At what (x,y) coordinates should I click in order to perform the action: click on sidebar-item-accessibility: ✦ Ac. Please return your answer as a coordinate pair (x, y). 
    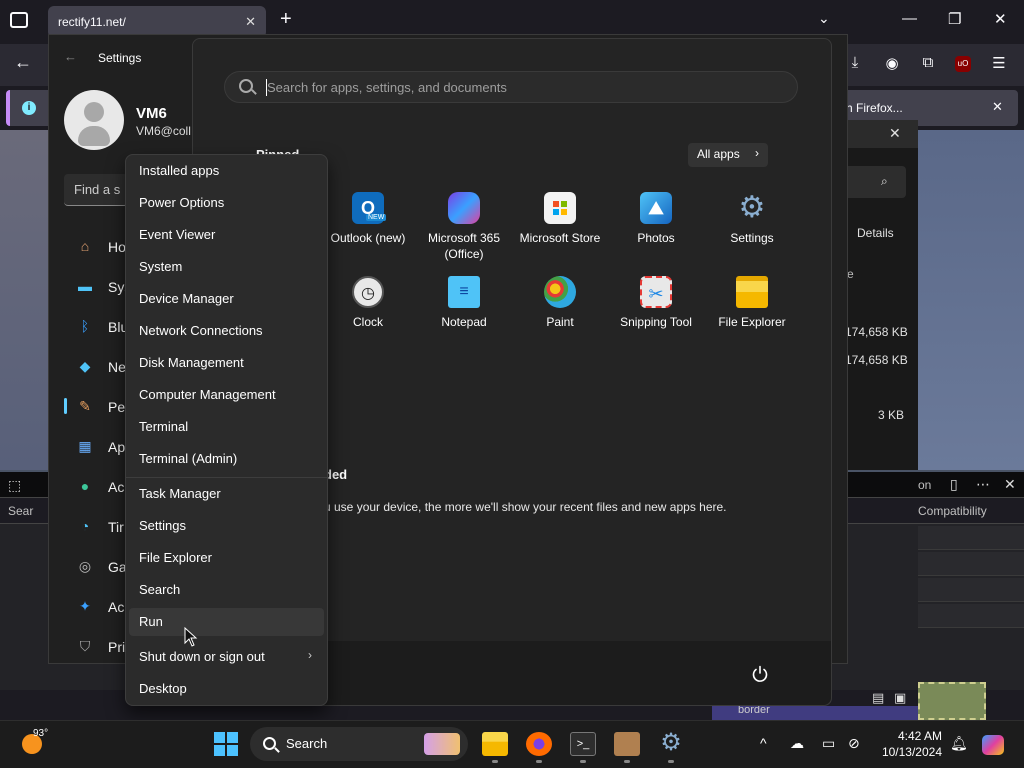
    Looking at the image, I should click on (100, 608).